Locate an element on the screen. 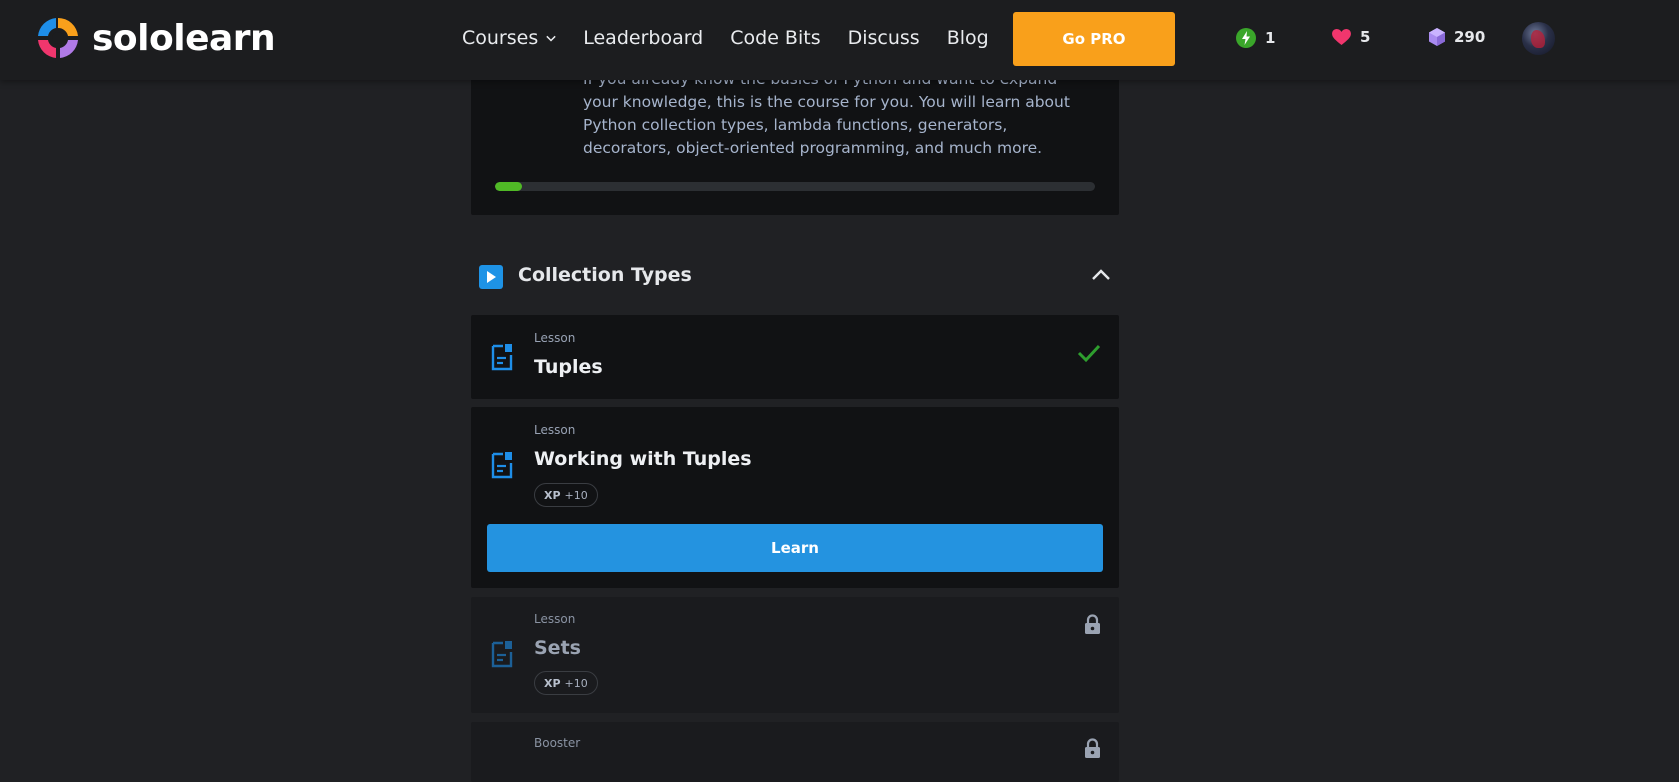 This screenshot has width=1679, height=782. brand-name: sololearn is located at coordinates (184, 38).